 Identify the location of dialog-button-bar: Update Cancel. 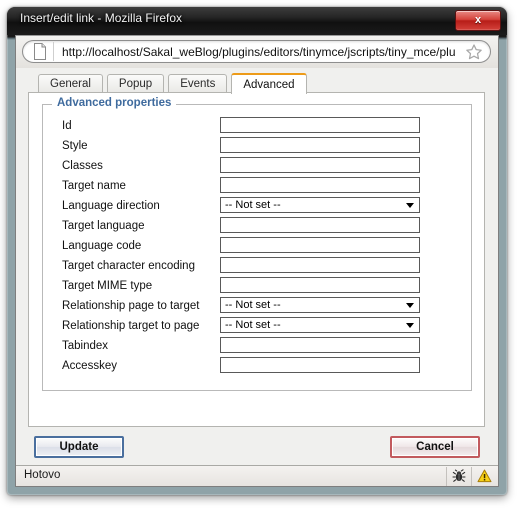
(257, 448).